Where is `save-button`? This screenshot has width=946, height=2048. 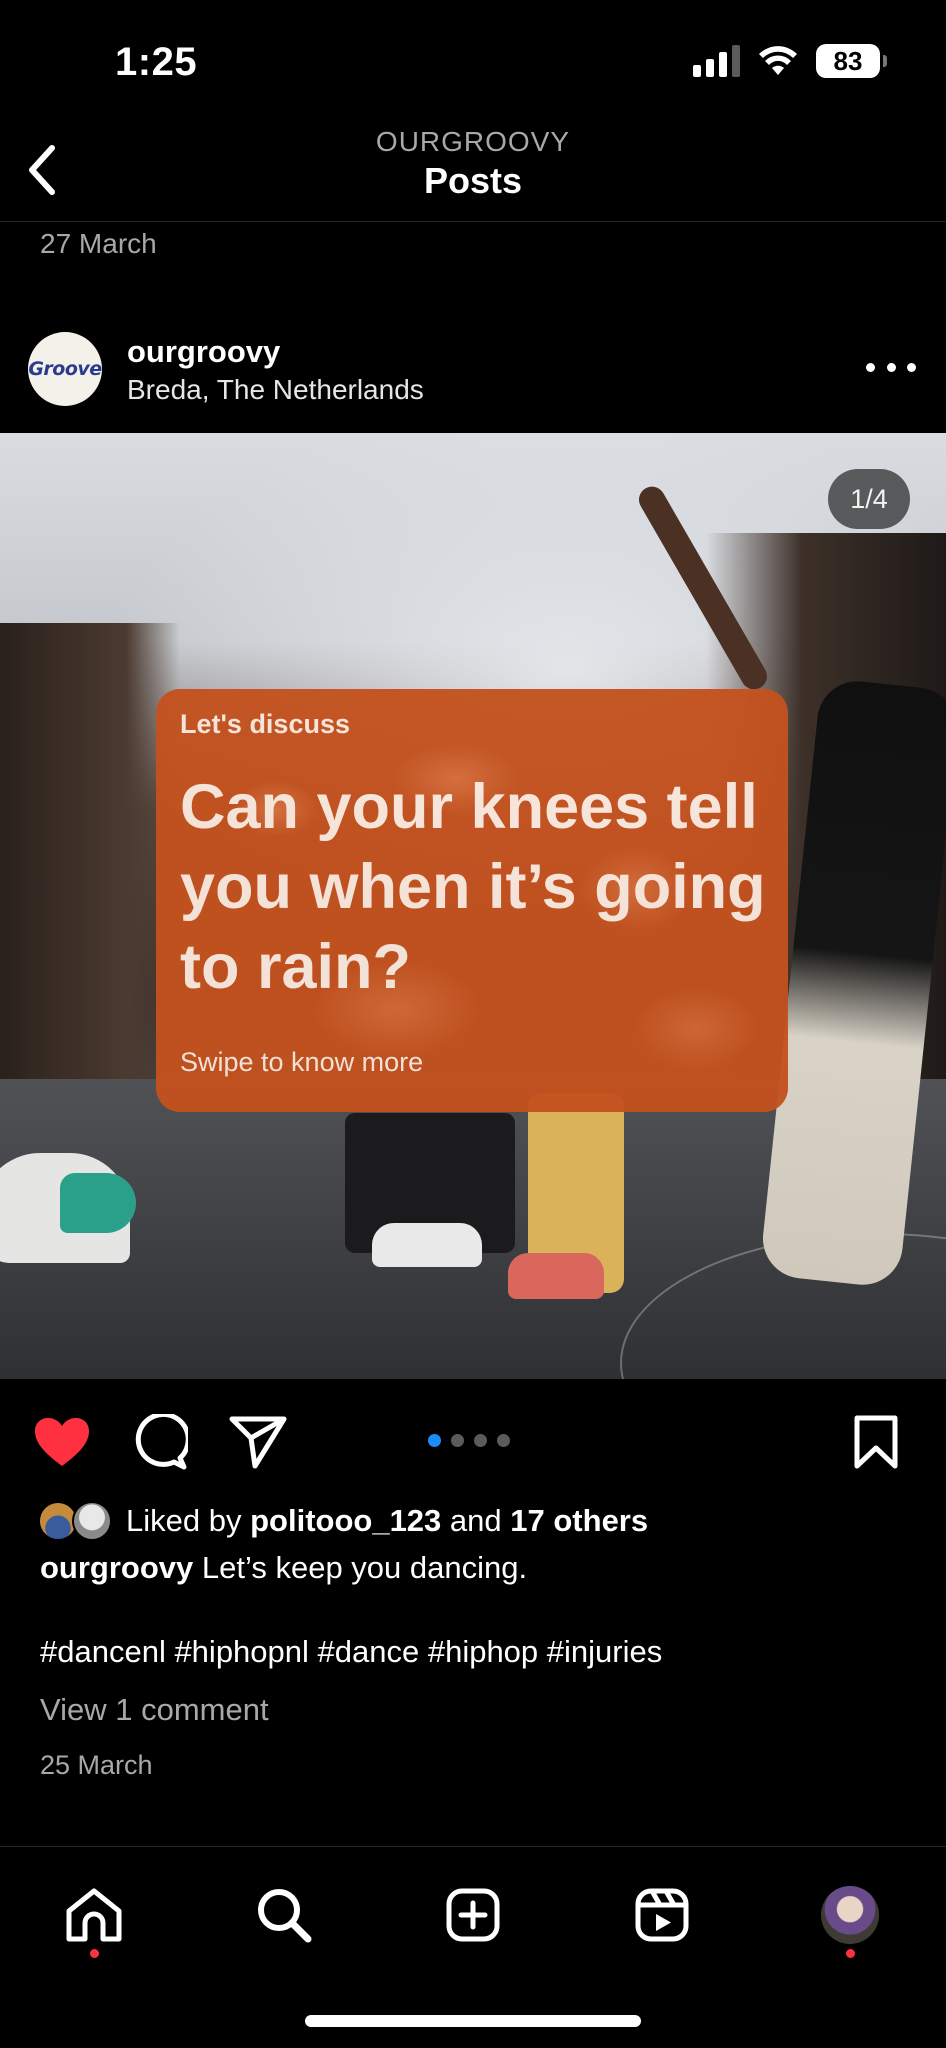 save-button is located at coordinates (876, 1442).